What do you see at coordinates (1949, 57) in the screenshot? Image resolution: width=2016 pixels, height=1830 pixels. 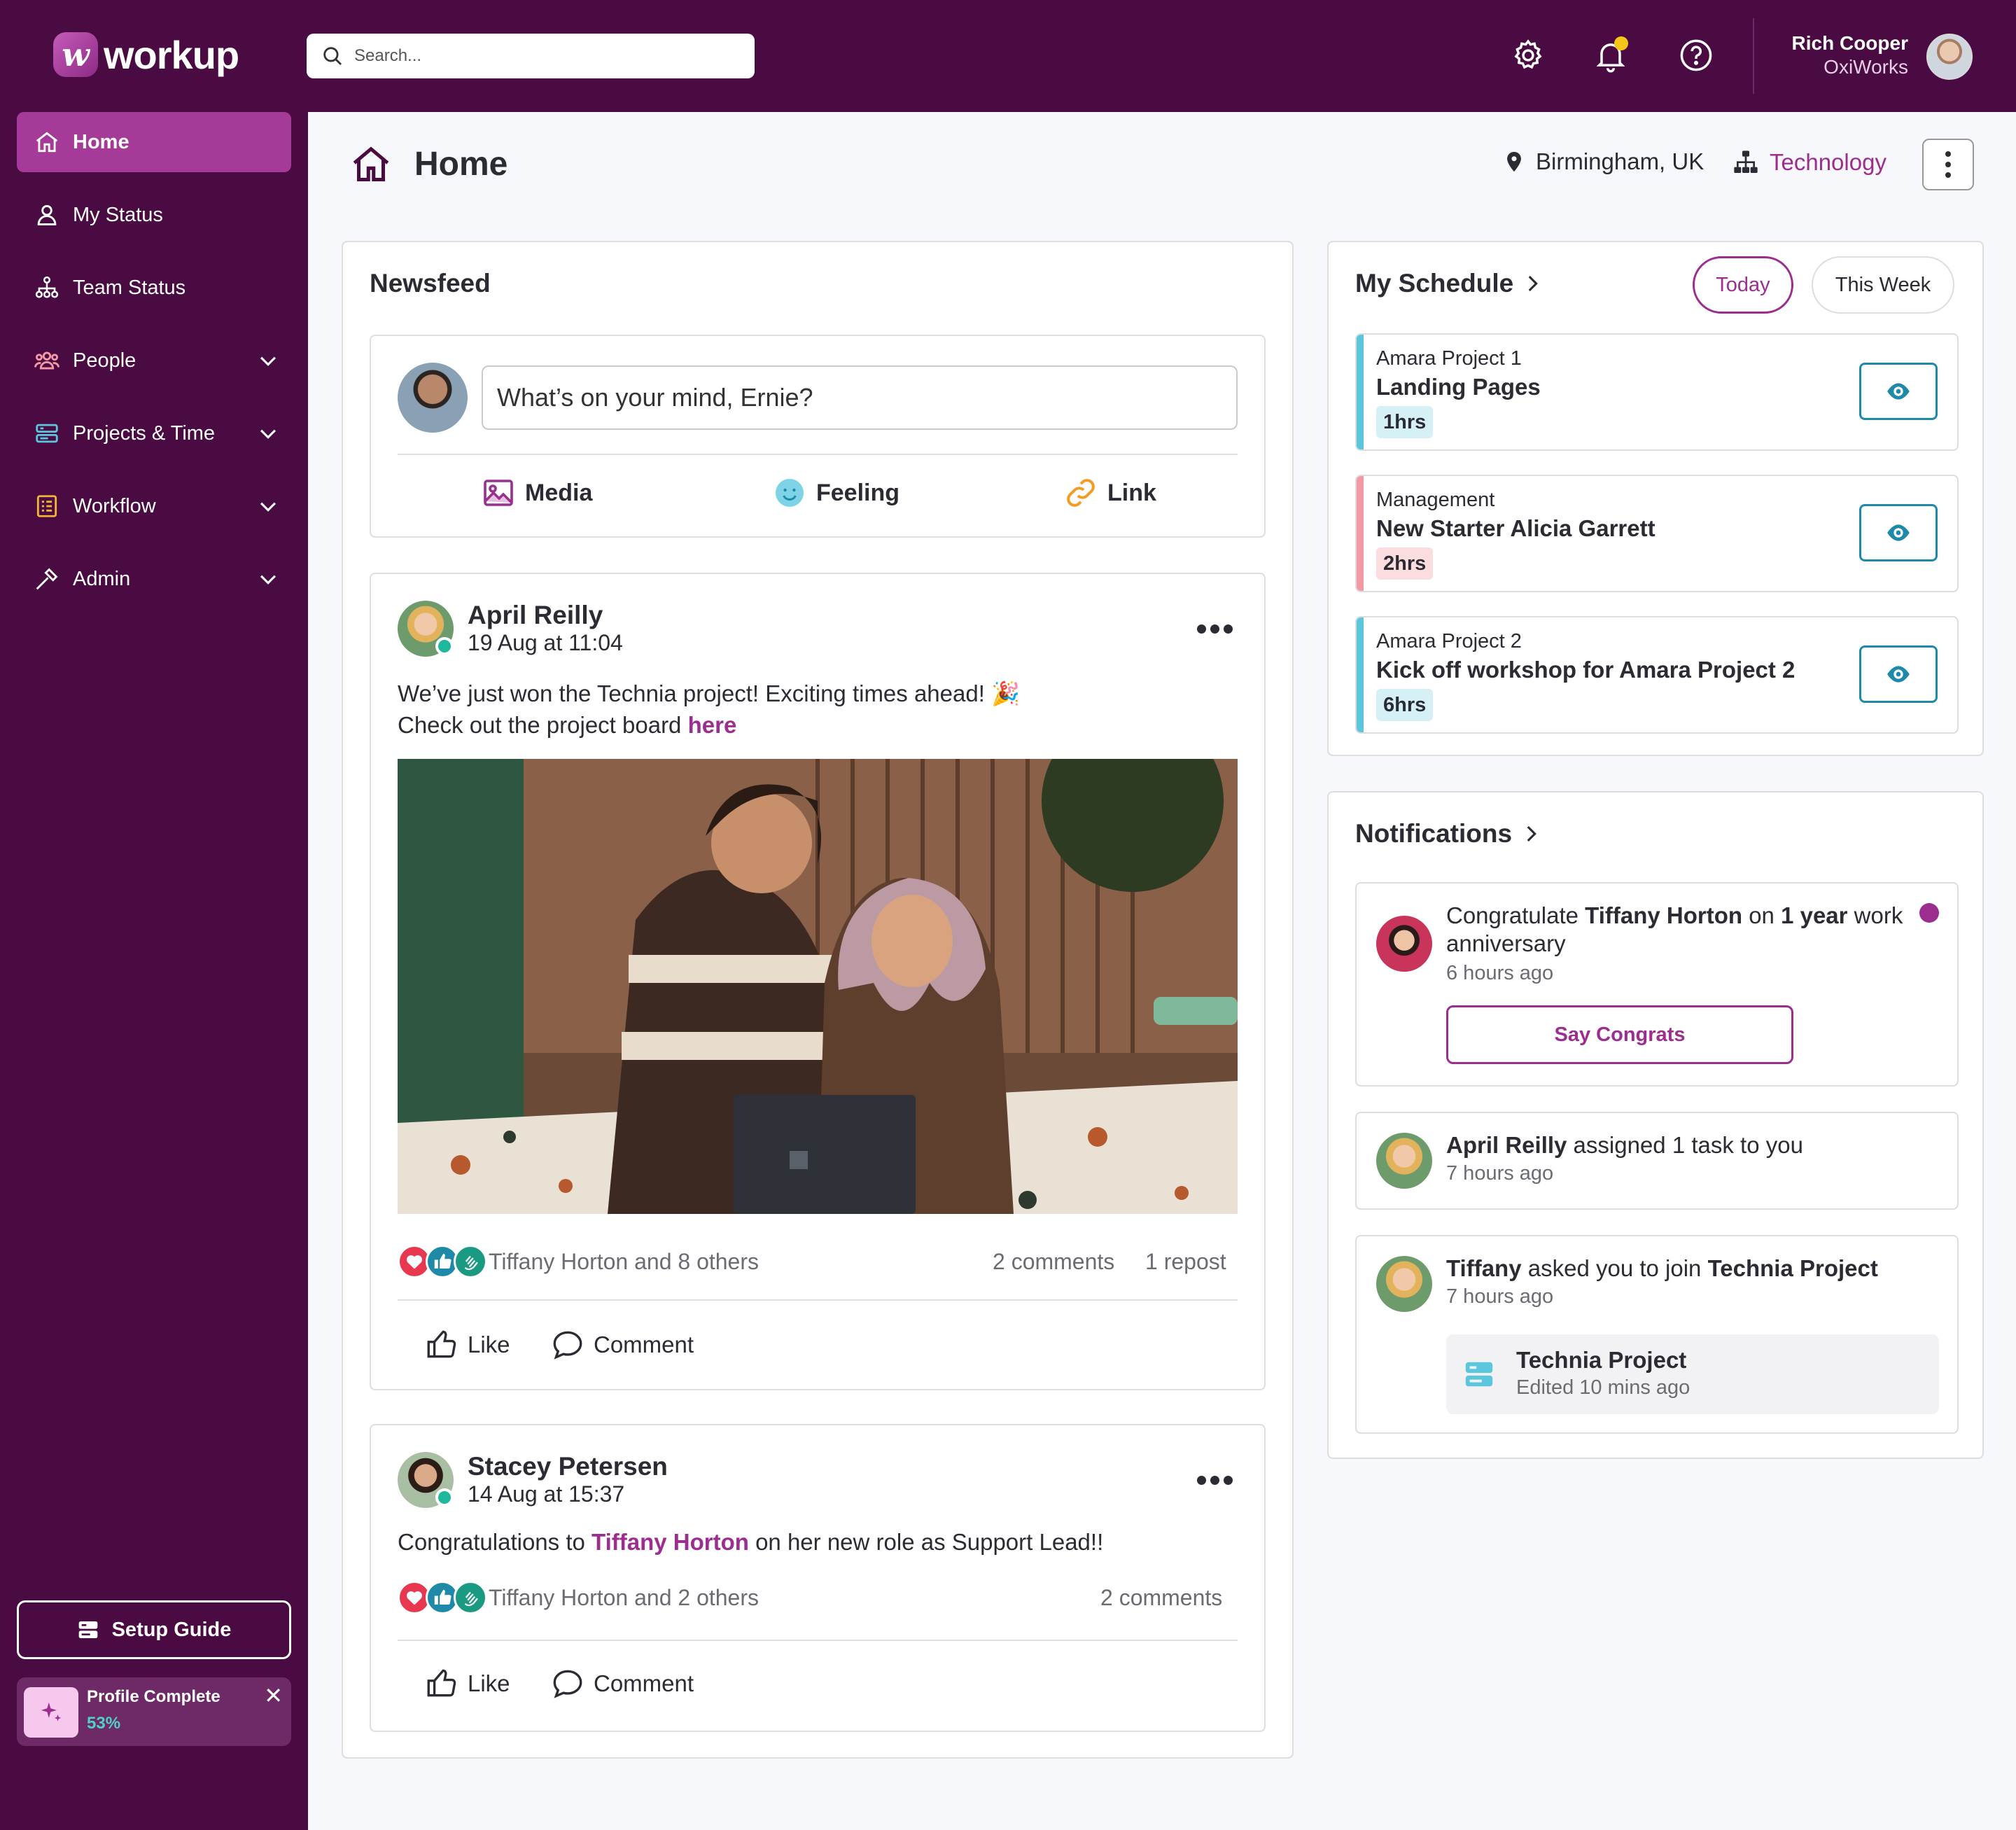 I see `user-avatar` at bounding box center [1949, 57].